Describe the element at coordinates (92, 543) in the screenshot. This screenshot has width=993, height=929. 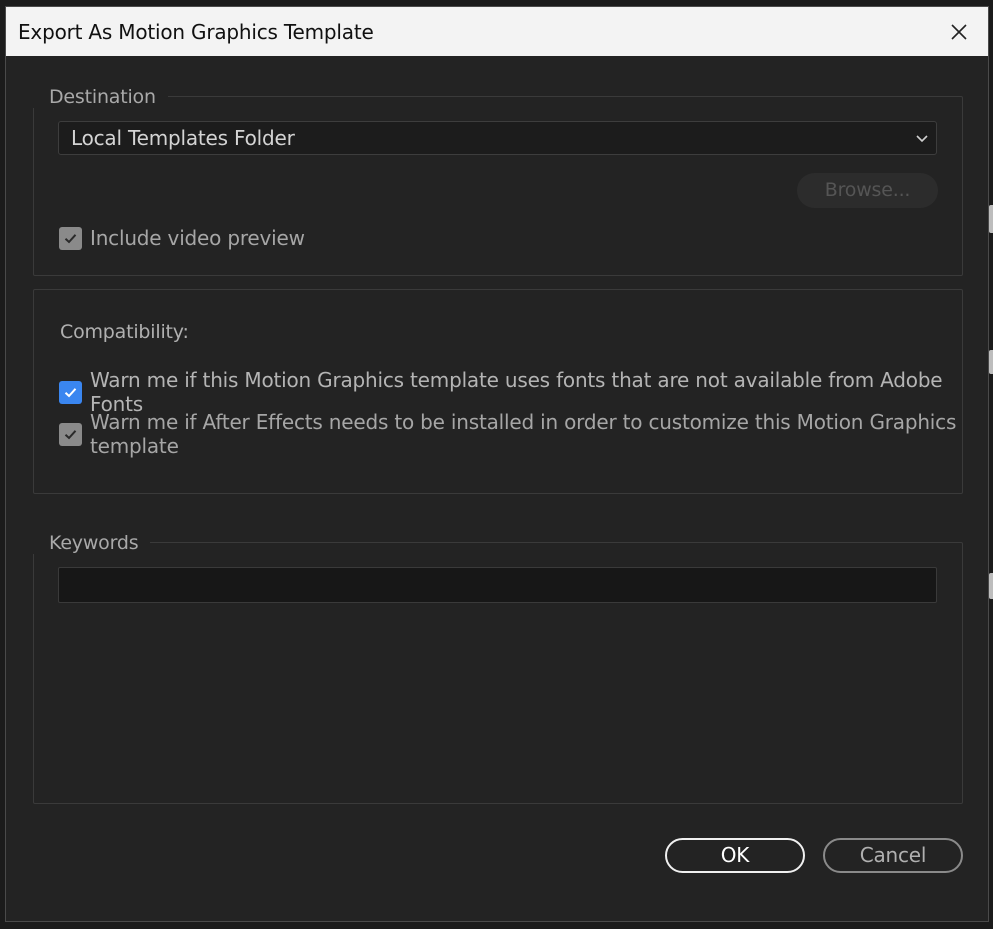
I see `keywords-legend: Keywords` at that location.